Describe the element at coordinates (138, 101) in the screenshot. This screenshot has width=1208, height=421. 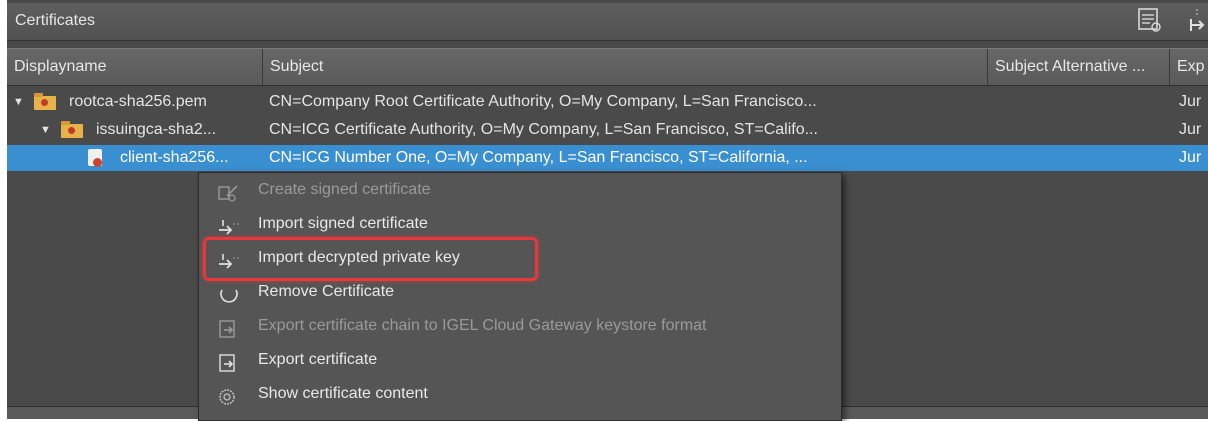
I see `row-displayname: rootca-sha256.pem` at that location.